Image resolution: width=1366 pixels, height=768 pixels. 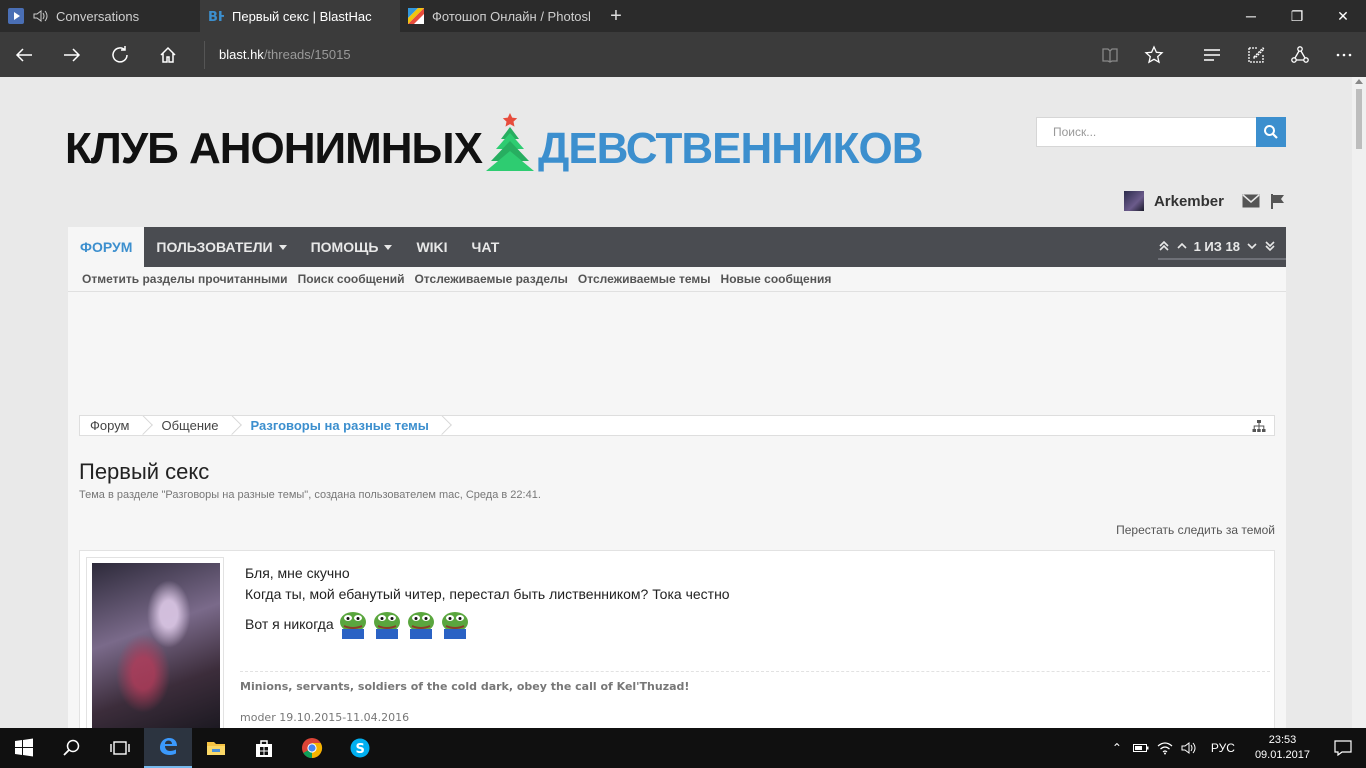 What do you see at coordinates (325, 717) in the screenshot?
I see `signature-note: moder 19.10.2015-11.04.2016` at bounding box center [325, 717].